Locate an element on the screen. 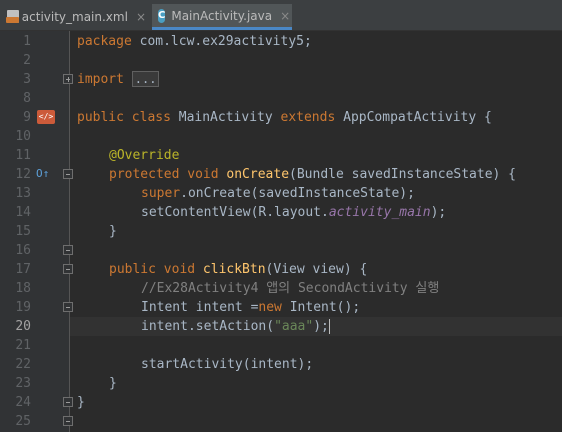 The height and width of the screenshot is (432, 562). line-number: 18 is located at coordinates (23, 288).